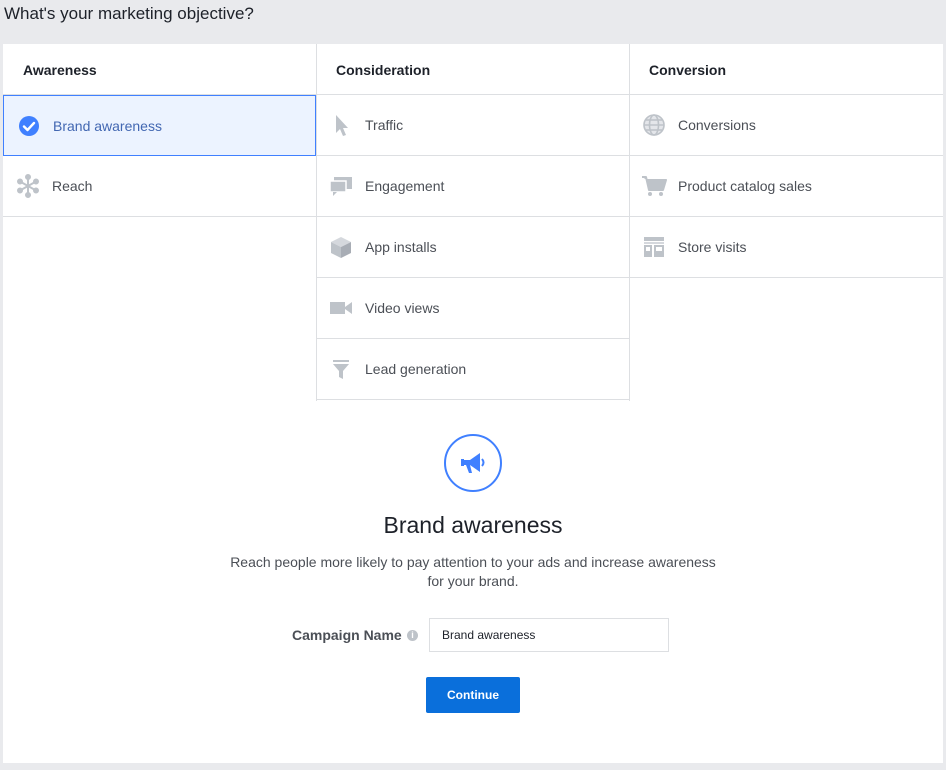 Image resolution: width=946 pixels, height=770 pixels. I want to click on objective-video-views: Video views, so click(472, 308).